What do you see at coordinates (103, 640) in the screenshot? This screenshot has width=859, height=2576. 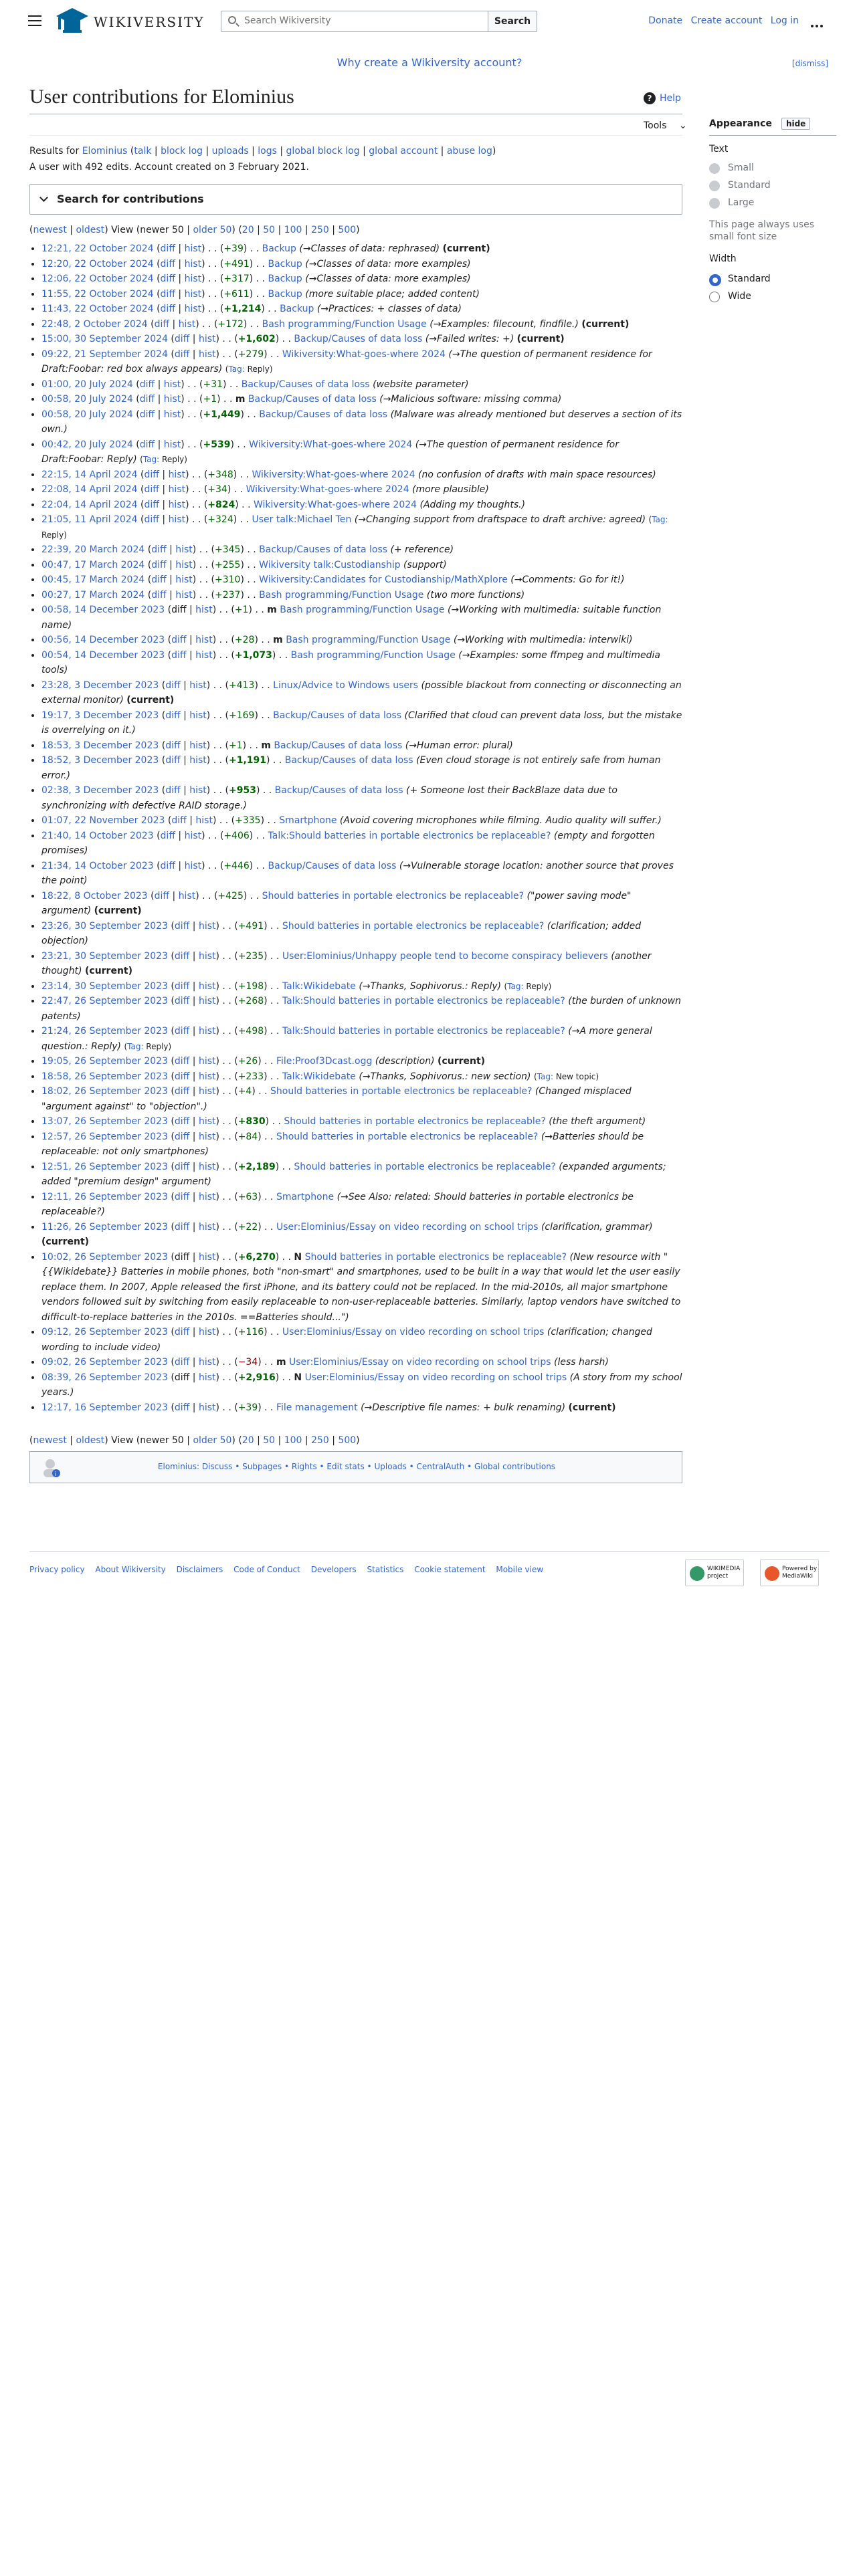 I see `revision-date-link: 00:56, 14 December 2023` at bounding box center [103, 640].